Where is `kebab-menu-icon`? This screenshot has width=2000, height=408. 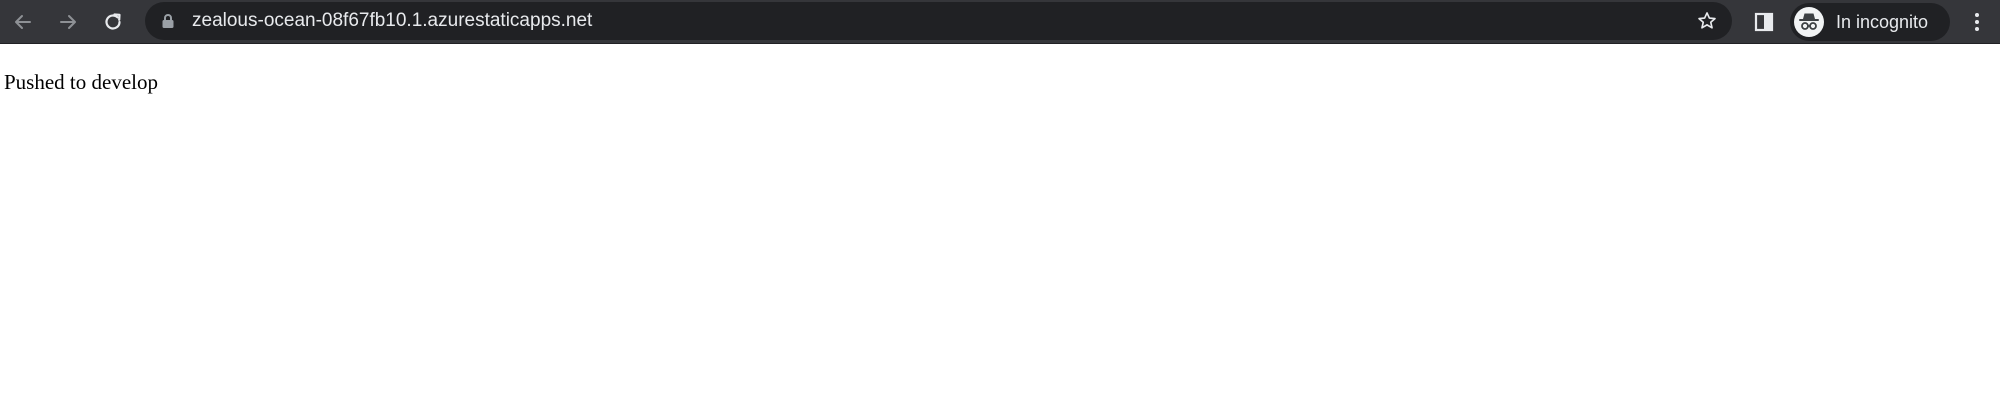
kebab-menu-icon is located at coordinates (1977, 22).